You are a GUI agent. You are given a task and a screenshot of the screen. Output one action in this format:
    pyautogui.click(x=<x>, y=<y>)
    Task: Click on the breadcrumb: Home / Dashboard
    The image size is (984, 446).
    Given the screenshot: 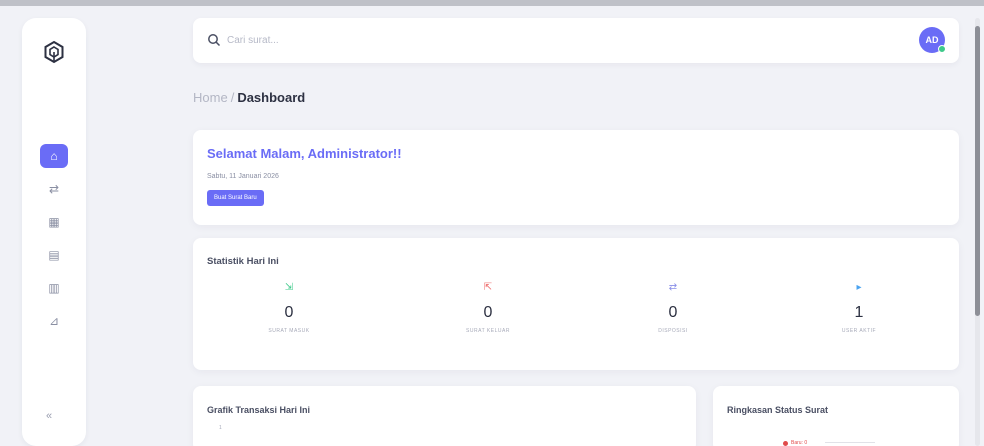 What is the action you would take?
    pyautogui.click(x=249, y=97)
    